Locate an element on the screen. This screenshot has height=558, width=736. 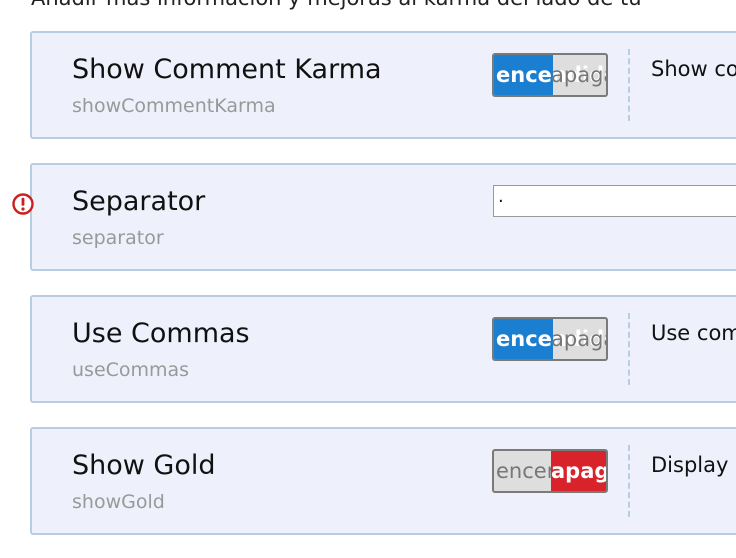
exclamation-circle-icon is located at coordinates (23, 204).